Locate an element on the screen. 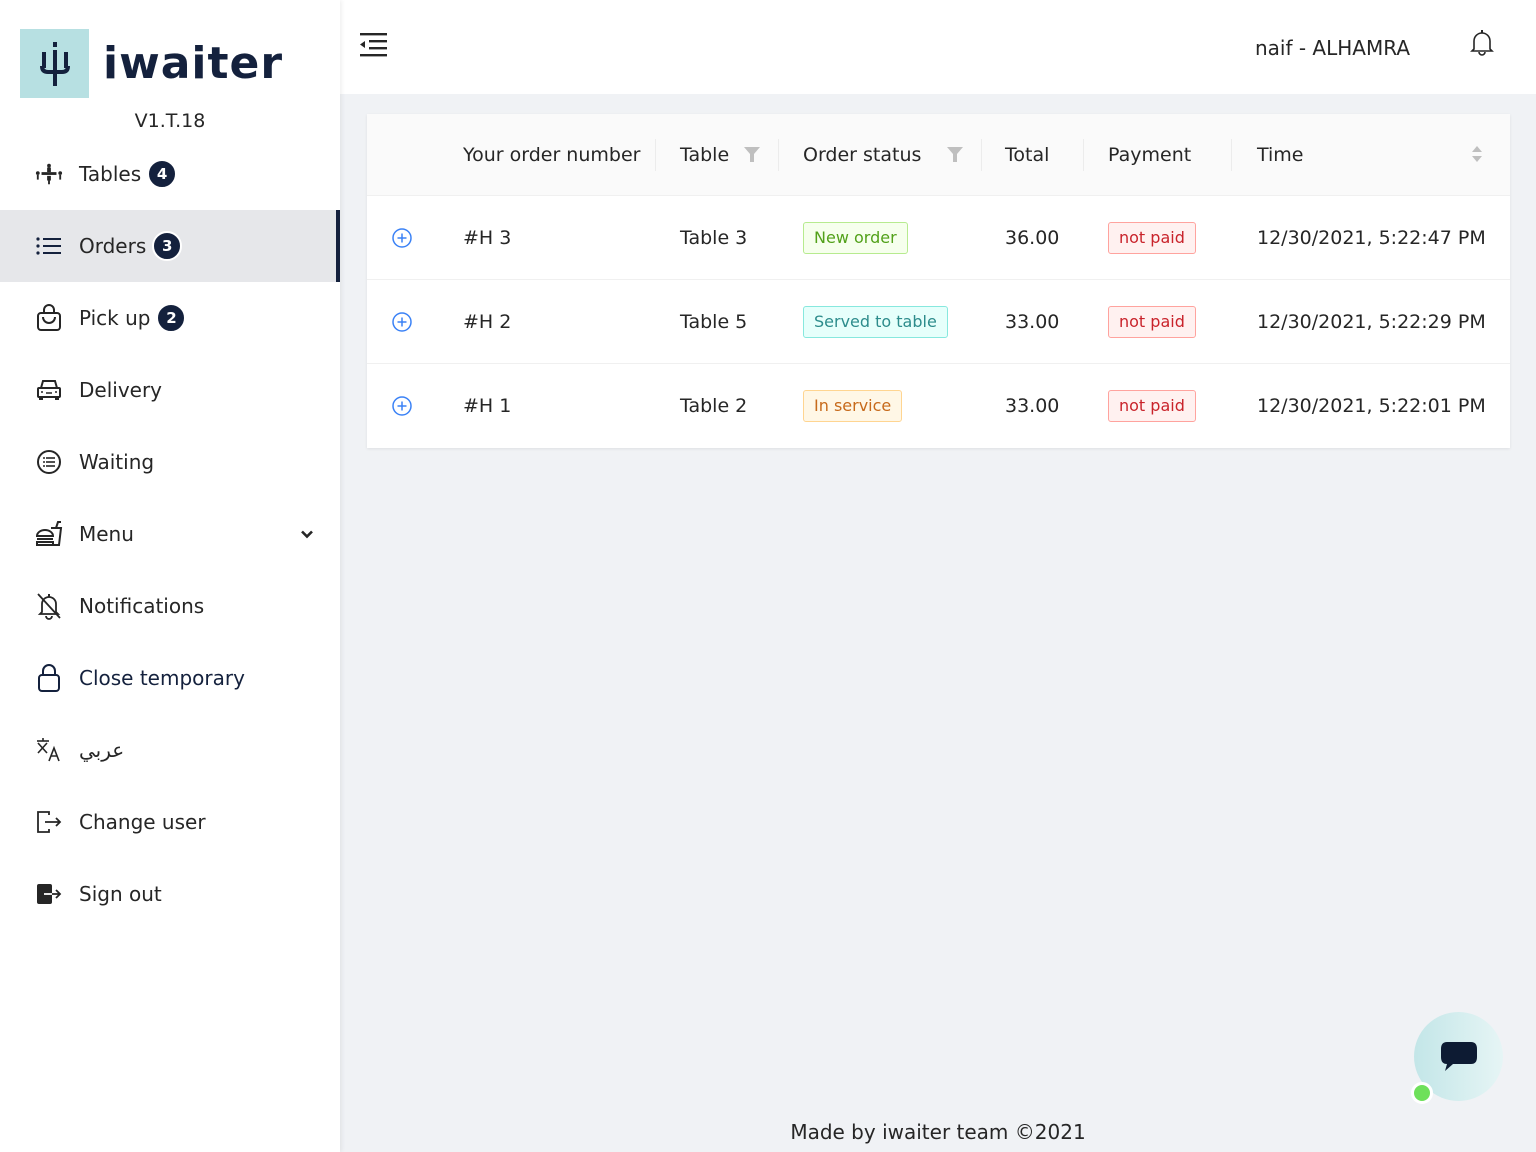 The width and height of the screenshot is (1536, 1152). sidebar-item-notifications: Notifications is located at coordinates (170, 606).